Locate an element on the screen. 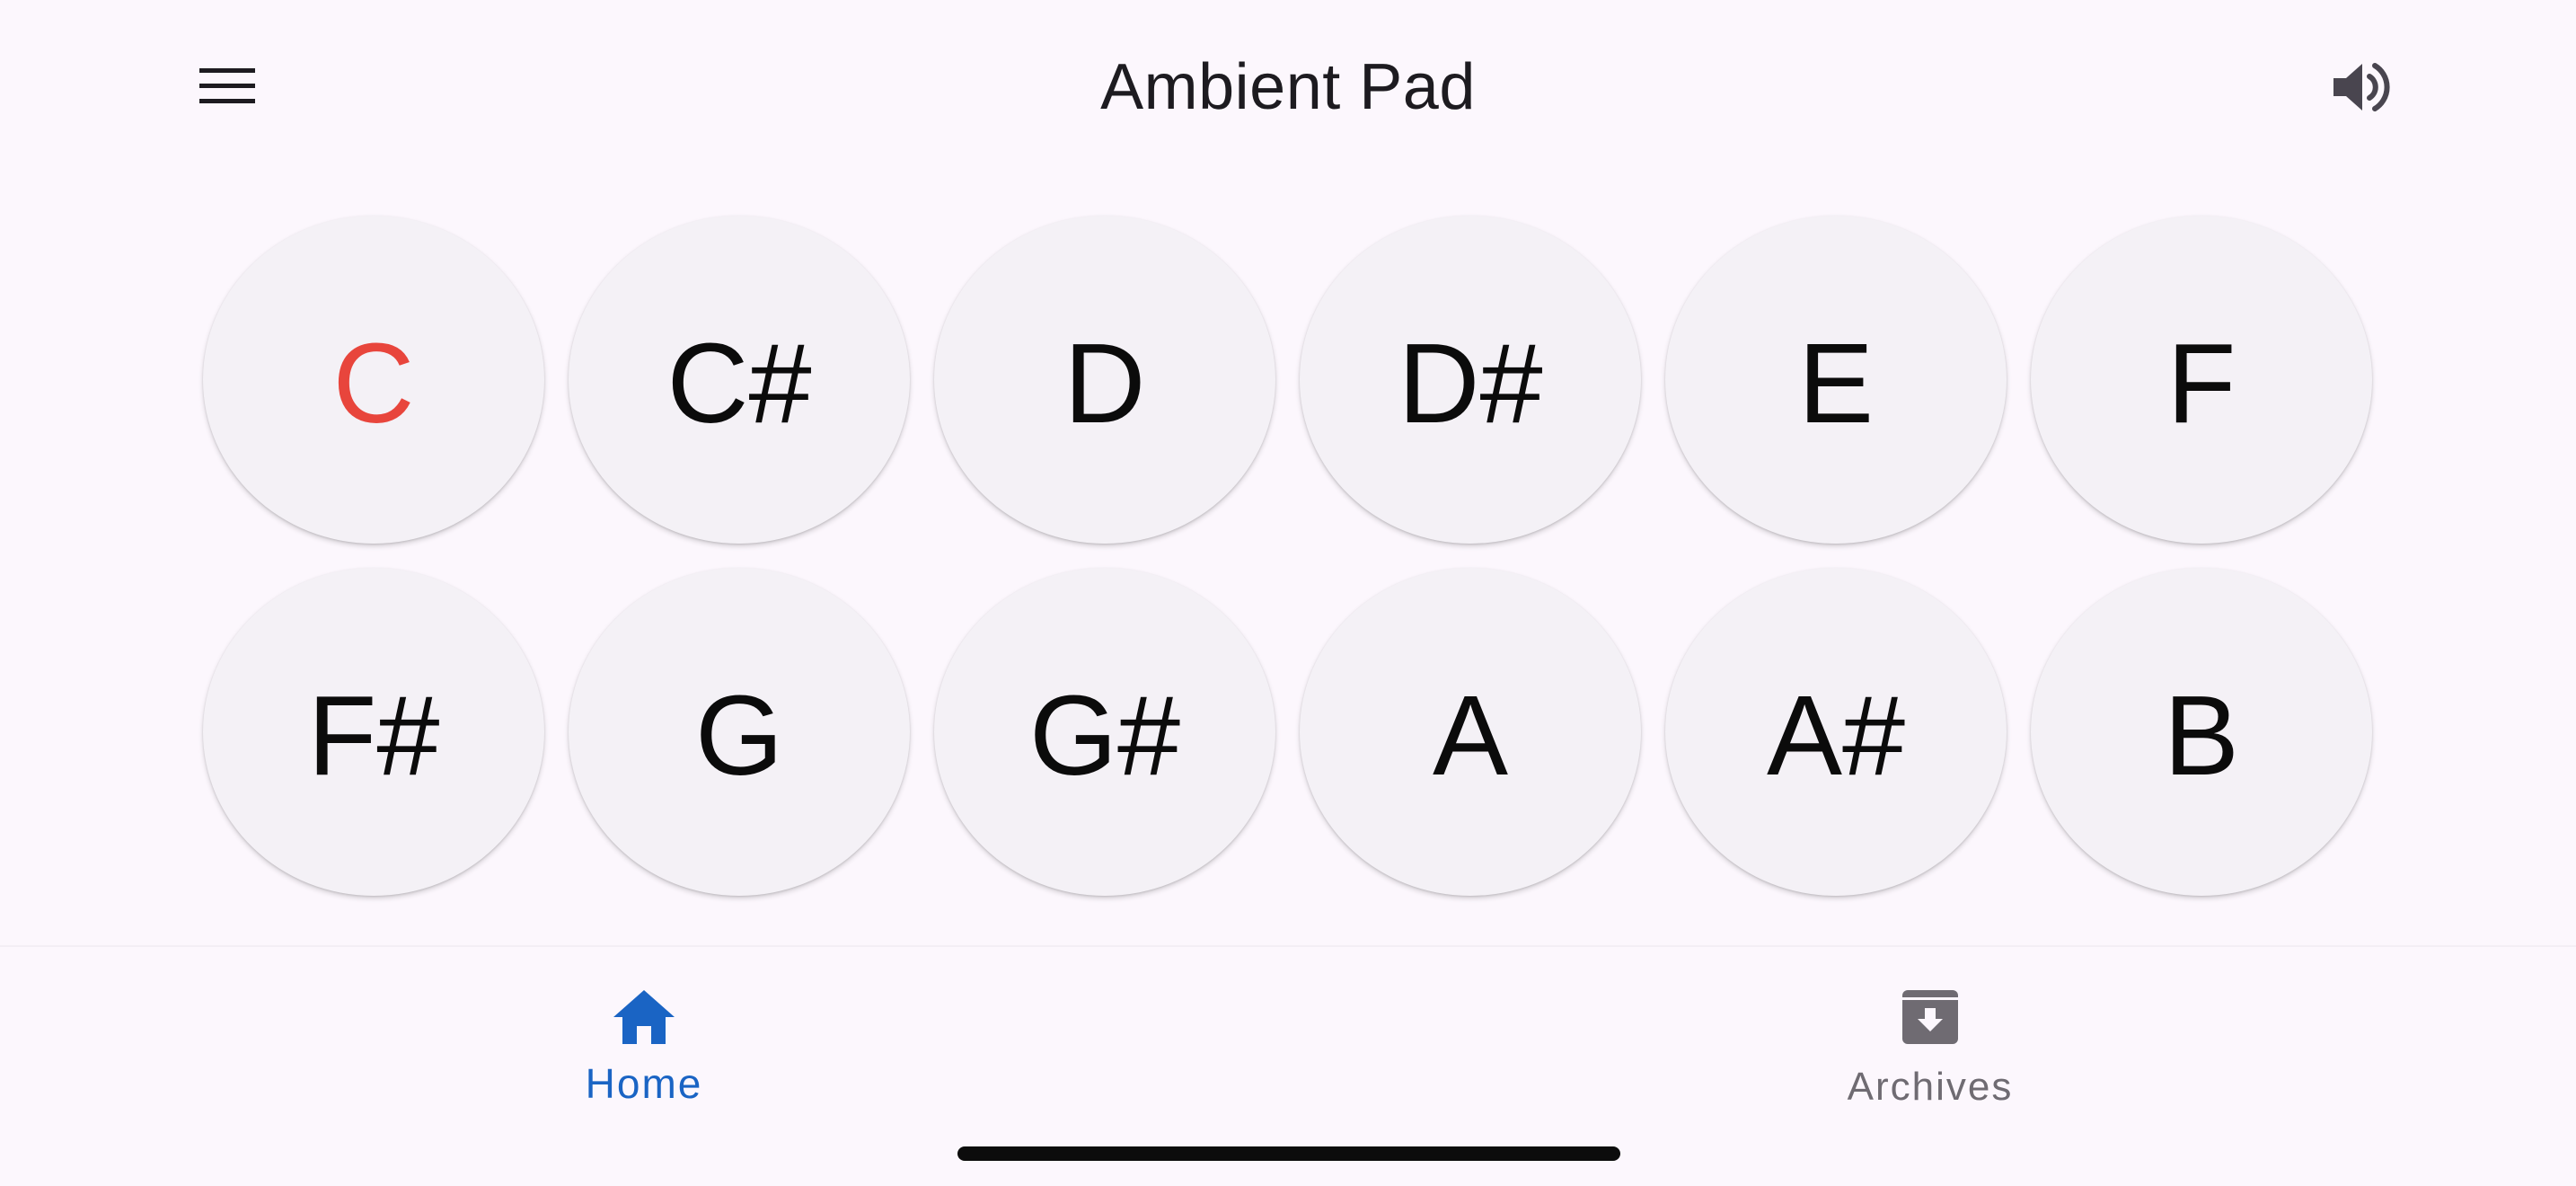  pad-label: A is located at coordinates (1470, 735).